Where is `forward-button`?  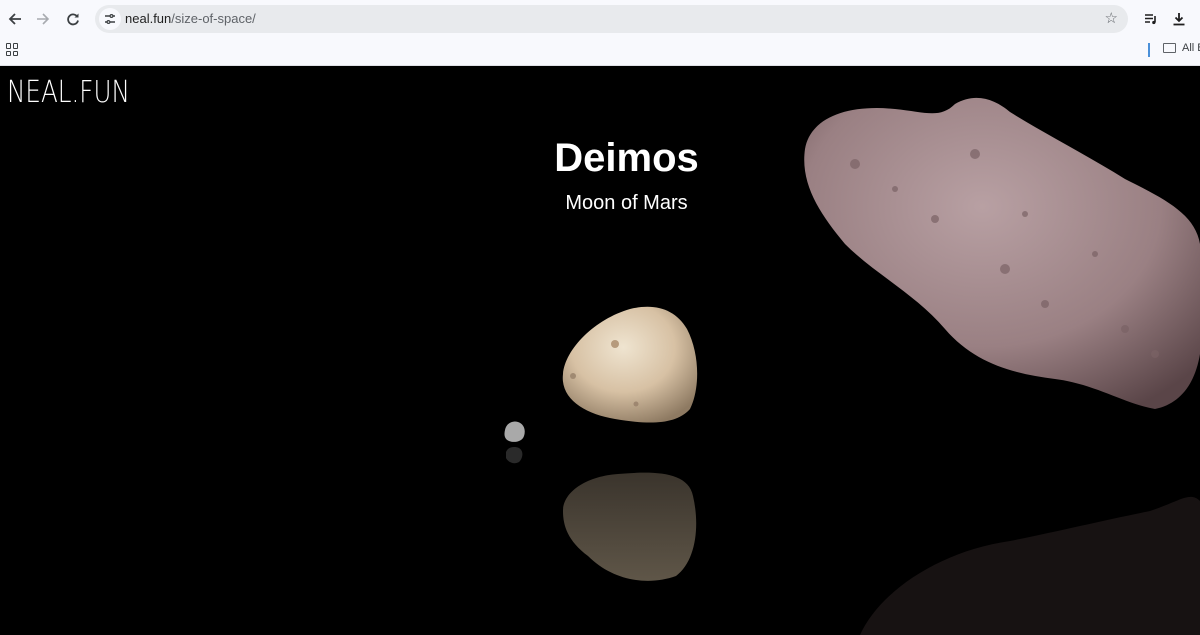 forward-button is located at coordinates (43, 19).